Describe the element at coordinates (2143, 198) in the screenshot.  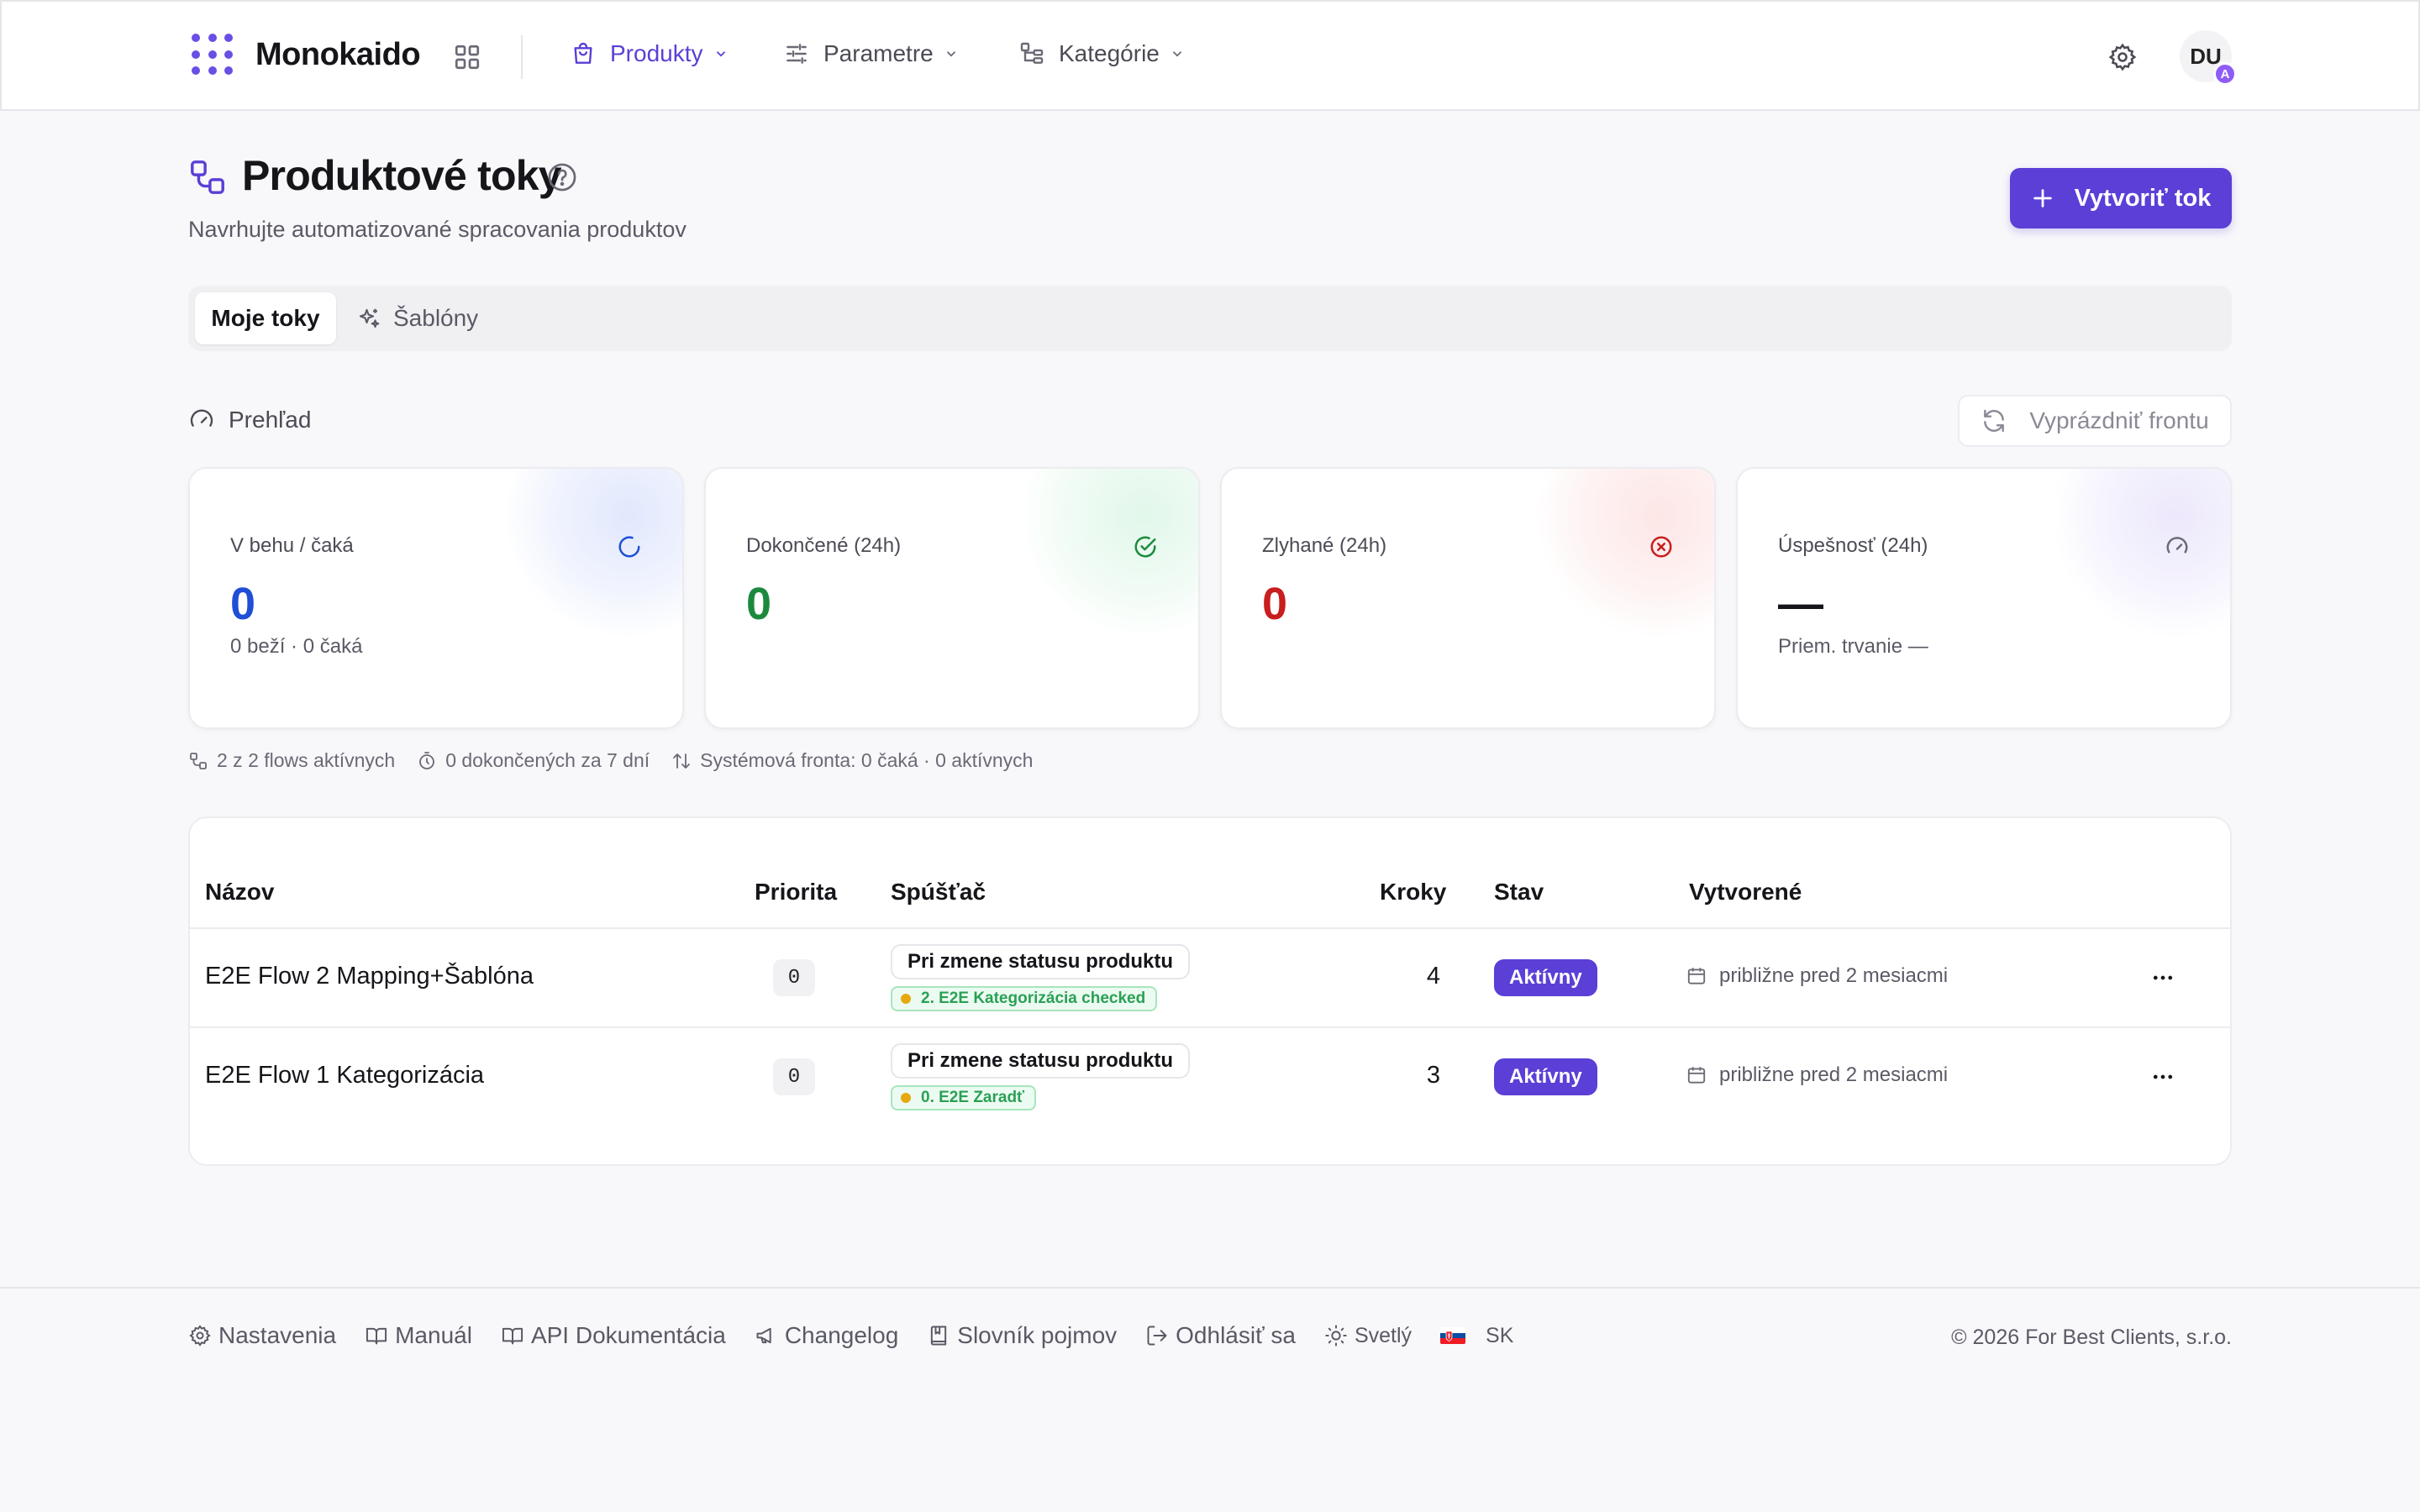
I see `create-flow-label: Vytvoriť tok` at that location.